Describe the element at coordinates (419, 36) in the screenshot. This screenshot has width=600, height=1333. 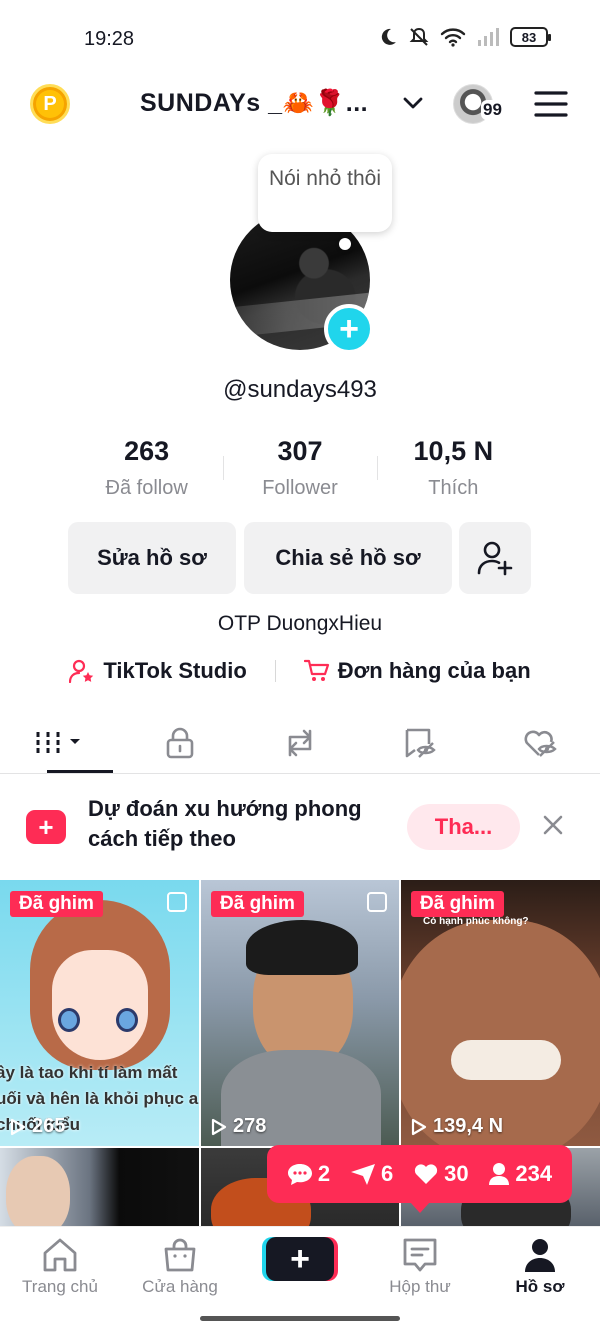
I see `mute-icon` at that location.